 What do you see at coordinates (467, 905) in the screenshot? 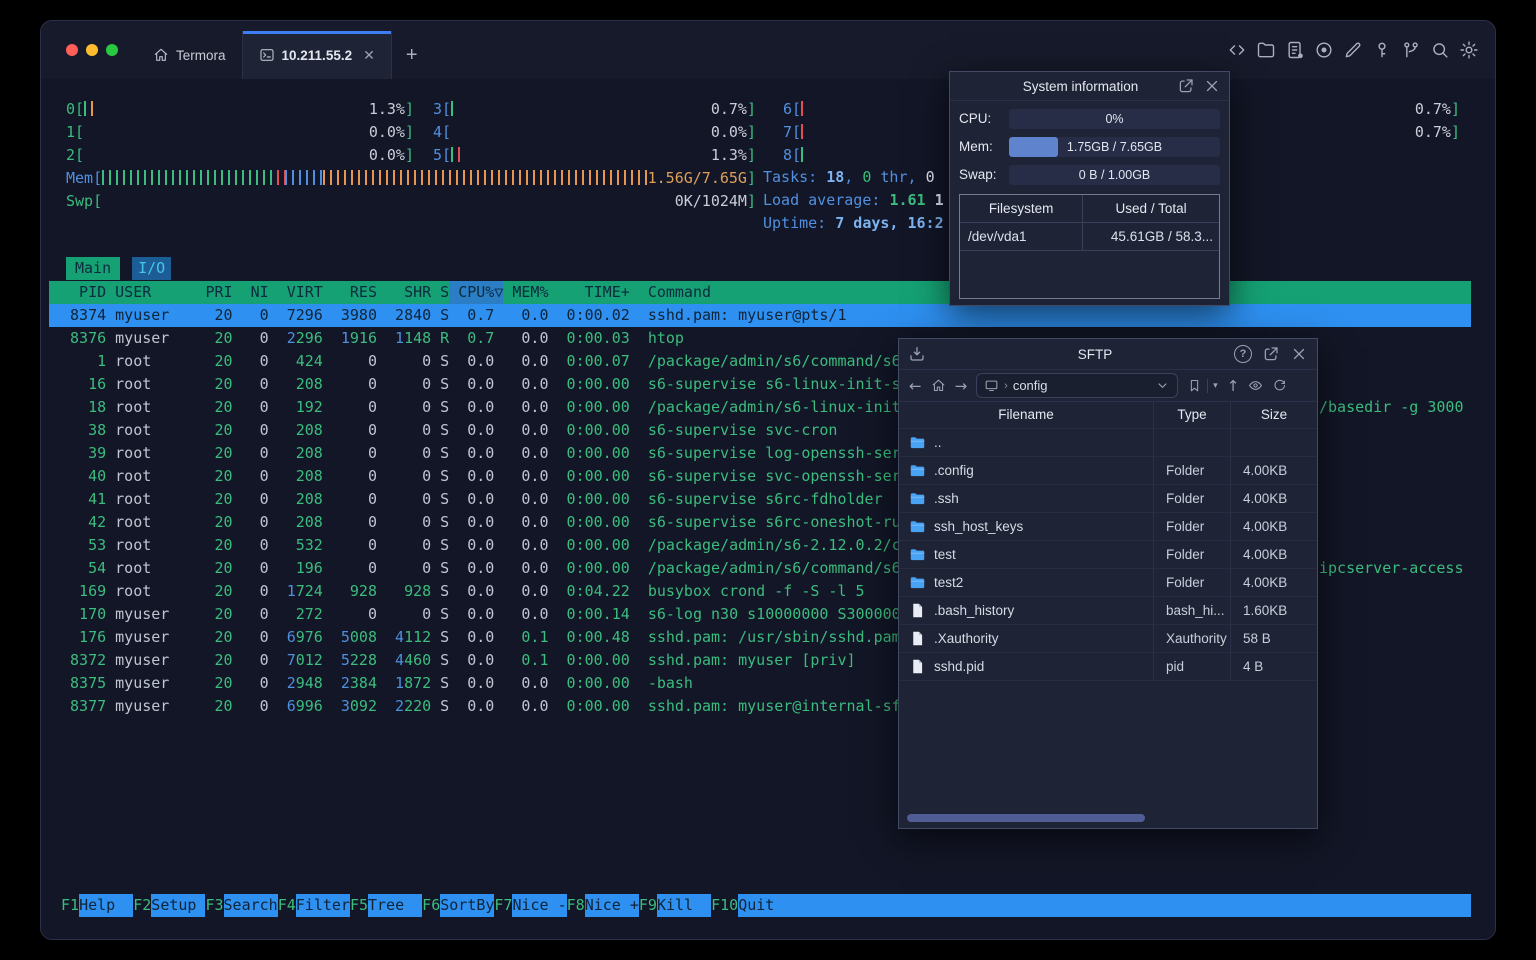
I see `fkey-label-sortby: SortBy` at bounding box center [467, 905].